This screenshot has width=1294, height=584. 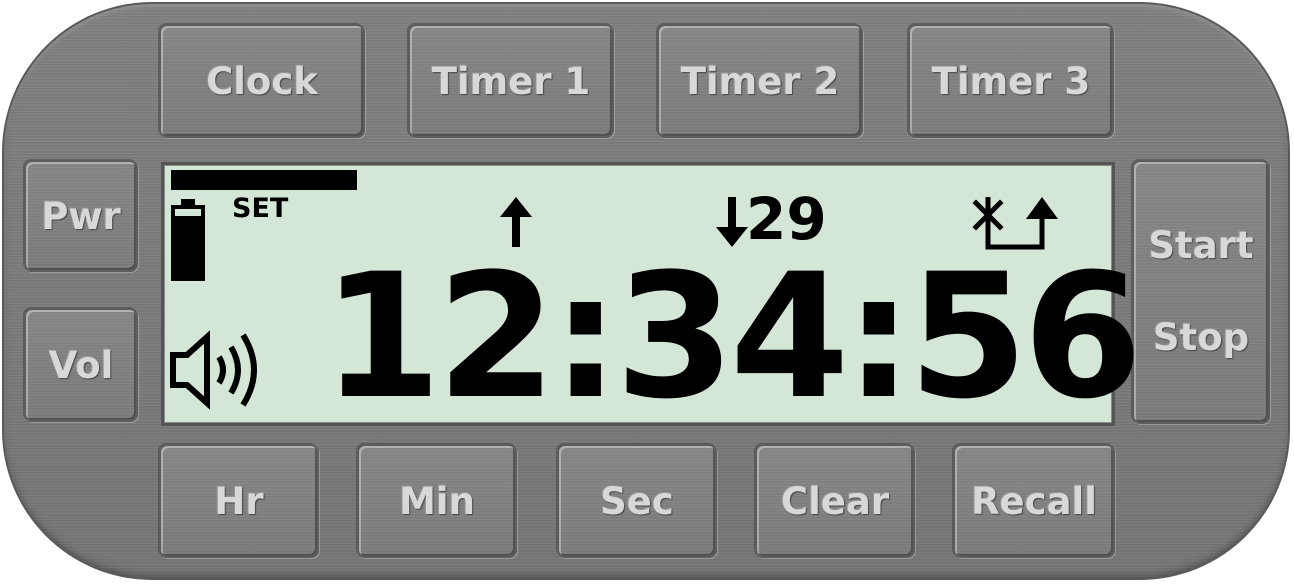 What do you see at coordinates (637, 501) in the screenshot?
I see `second-button: Sec` at bounding box center [637, 501].